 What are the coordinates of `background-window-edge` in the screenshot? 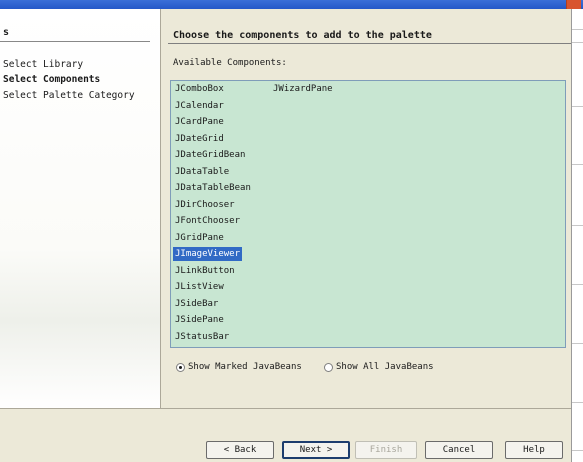 It's located at (577, 235).